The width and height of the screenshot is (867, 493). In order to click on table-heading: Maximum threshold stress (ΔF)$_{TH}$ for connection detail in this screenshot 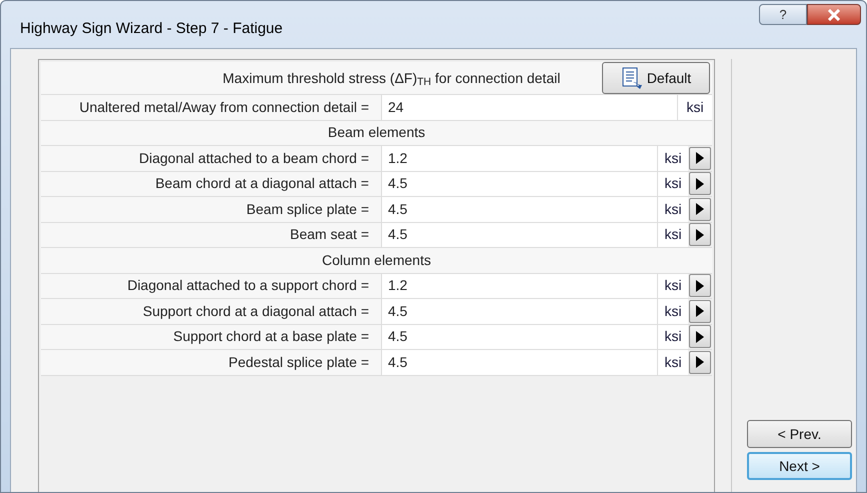, I will do `click(392, 78)`.